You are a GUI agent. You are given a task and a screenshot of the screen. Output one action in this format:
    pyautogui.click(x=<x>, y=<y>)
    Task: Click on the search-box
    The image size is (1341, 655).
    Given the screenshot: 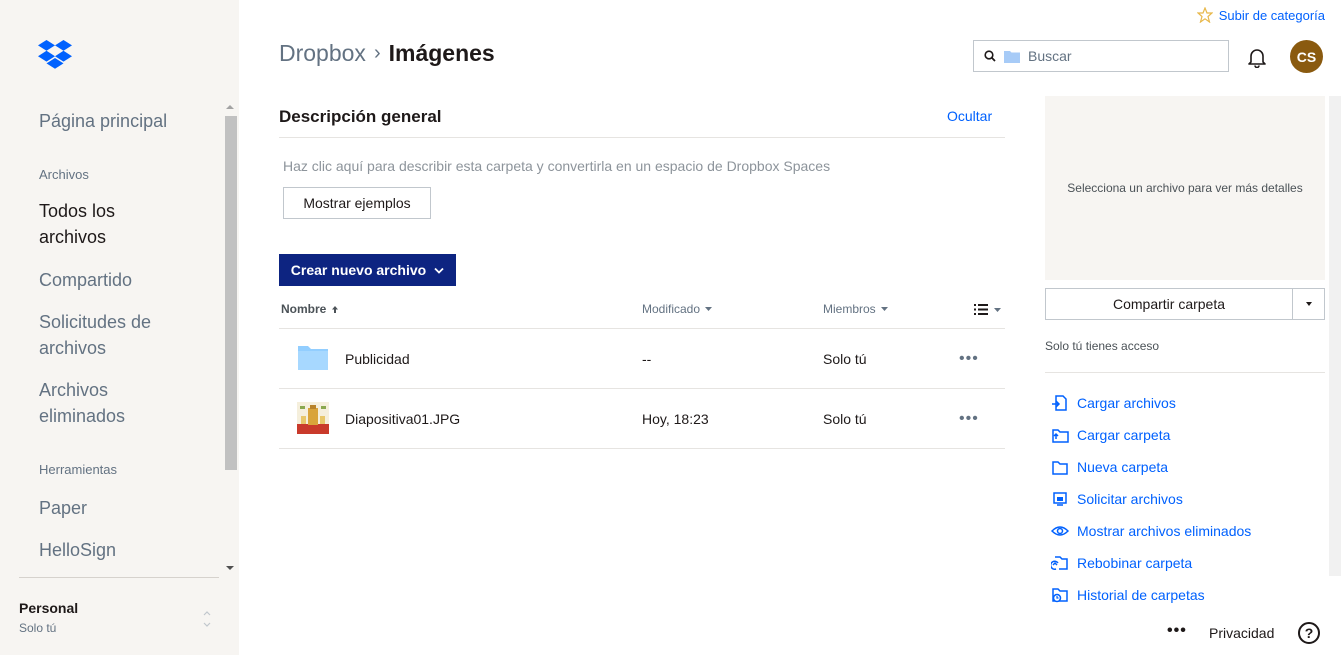 What is the action you would take?
    pyautogui.click(x=1101, y=56)
    